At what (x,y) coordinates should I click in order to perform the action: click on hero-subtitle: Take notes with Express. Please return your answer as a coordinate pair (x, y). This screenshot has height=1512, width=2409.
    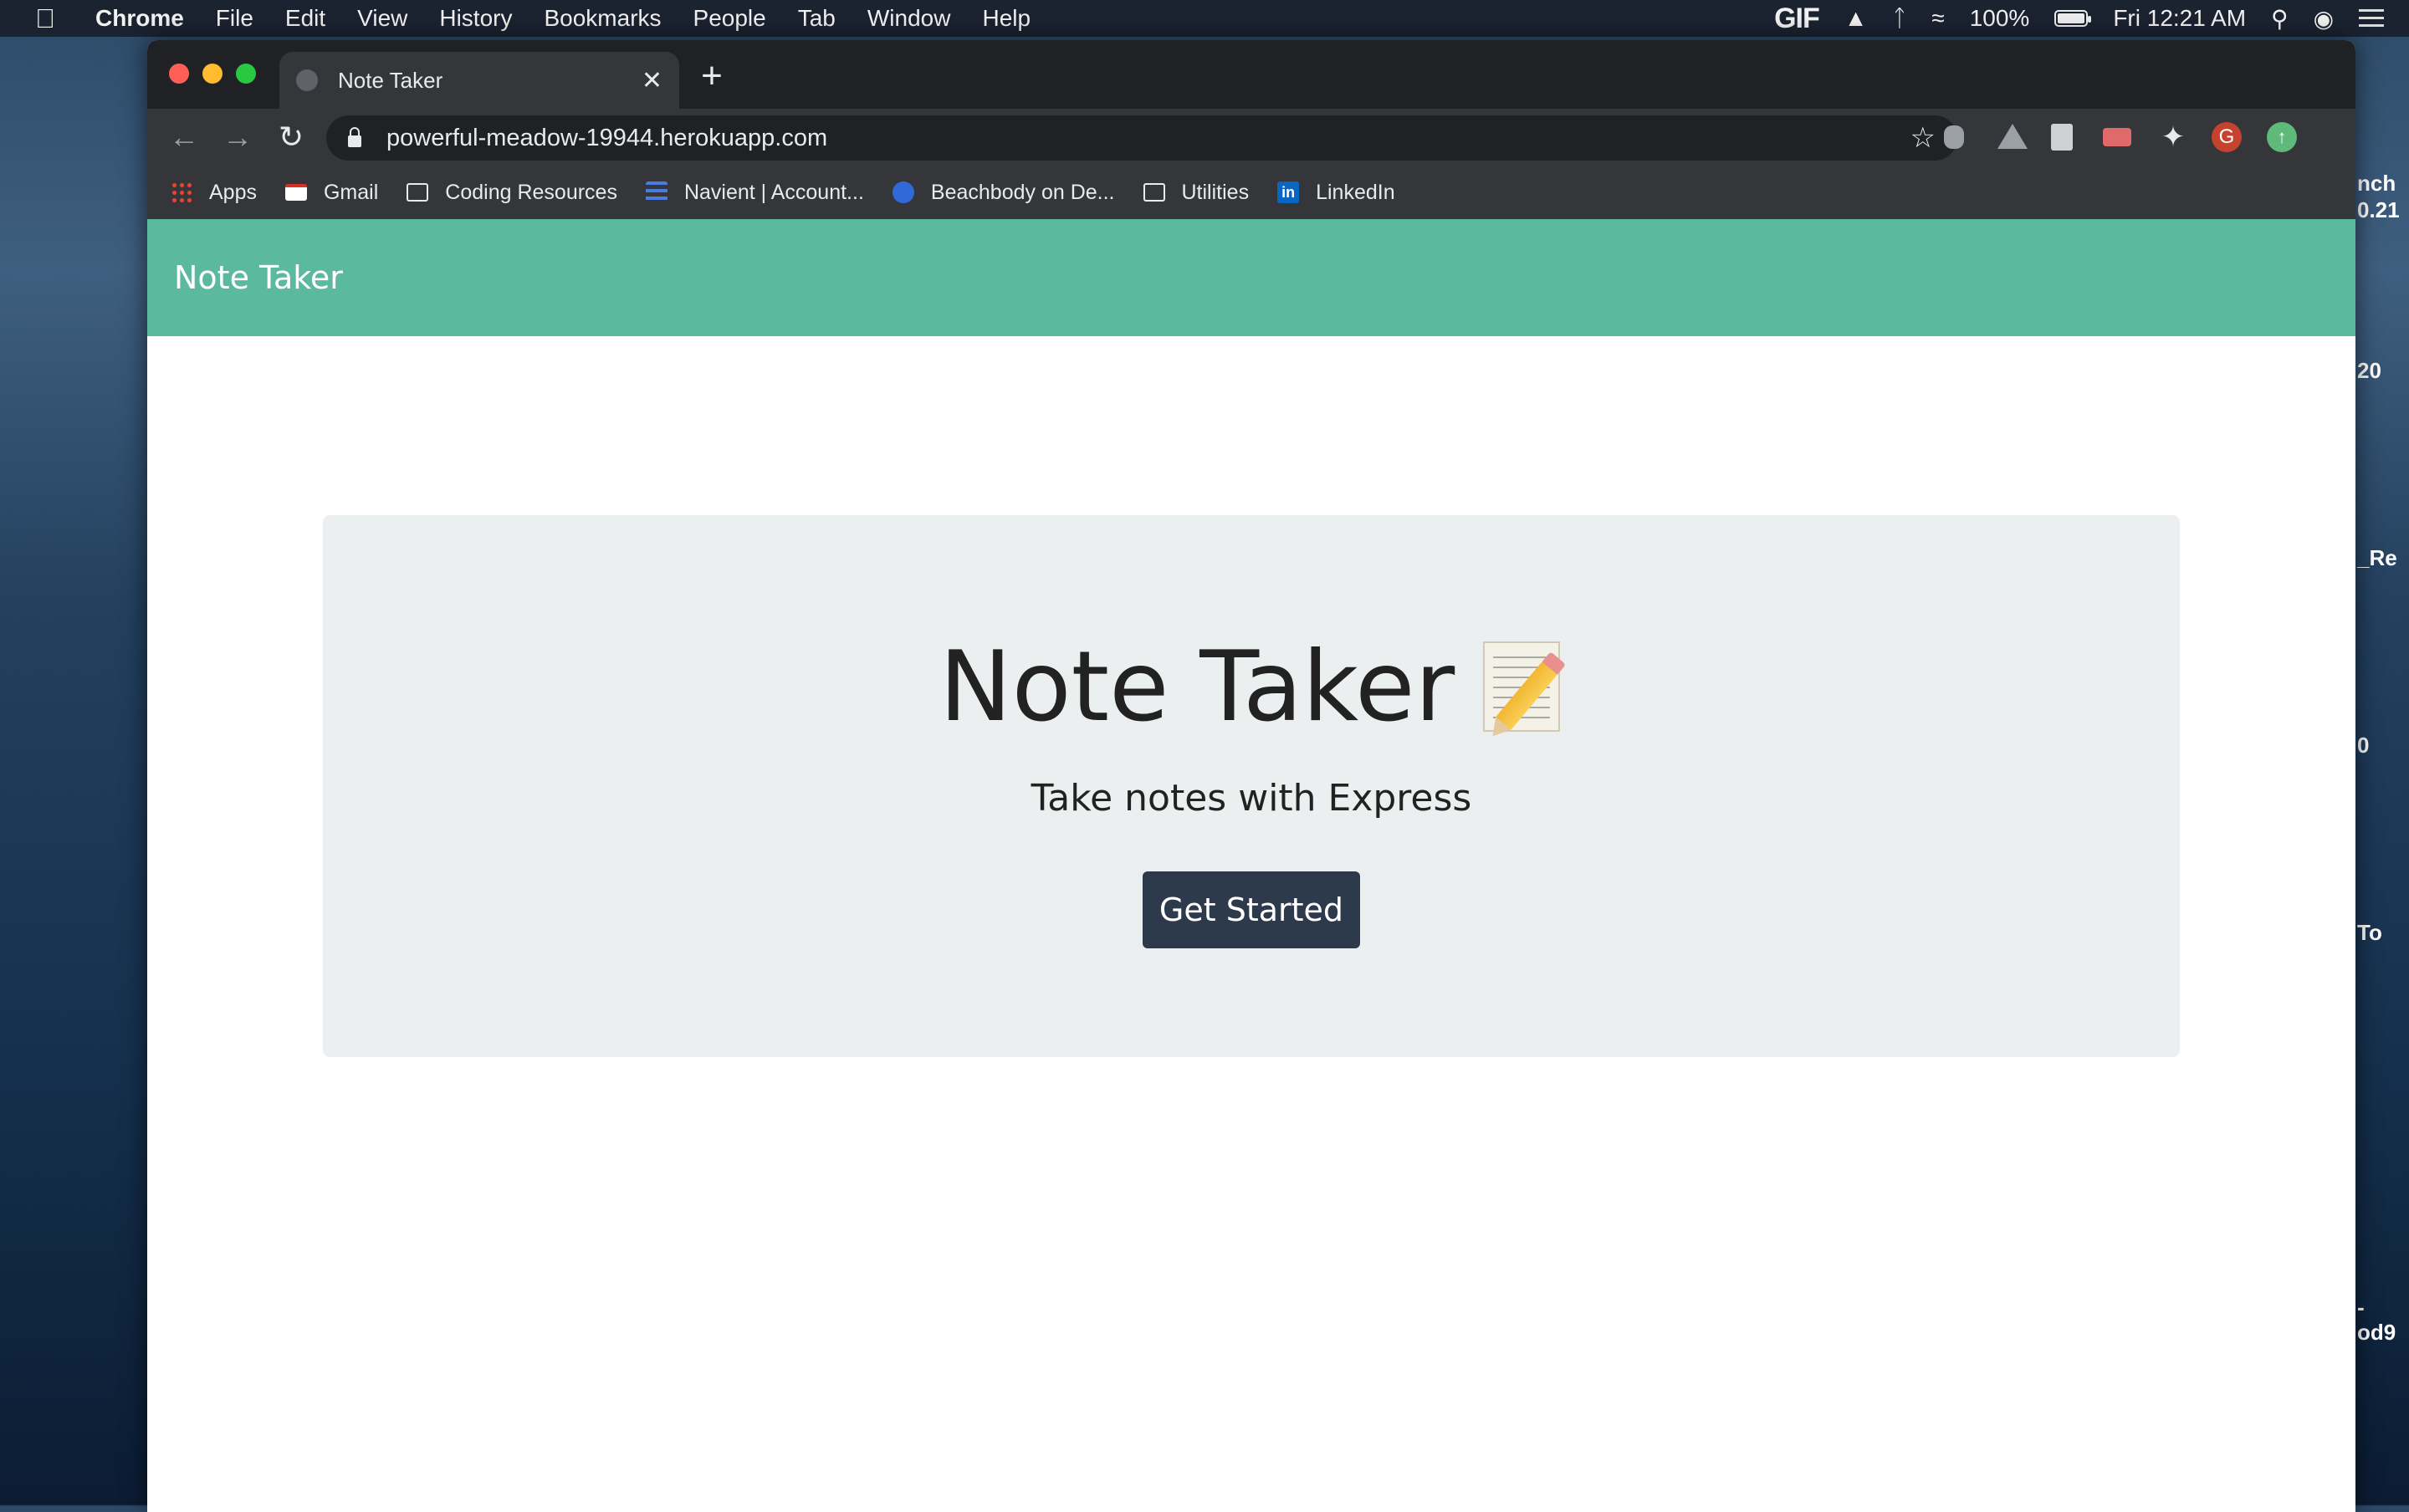
    Looking at the image, I should click on (1251, 798).